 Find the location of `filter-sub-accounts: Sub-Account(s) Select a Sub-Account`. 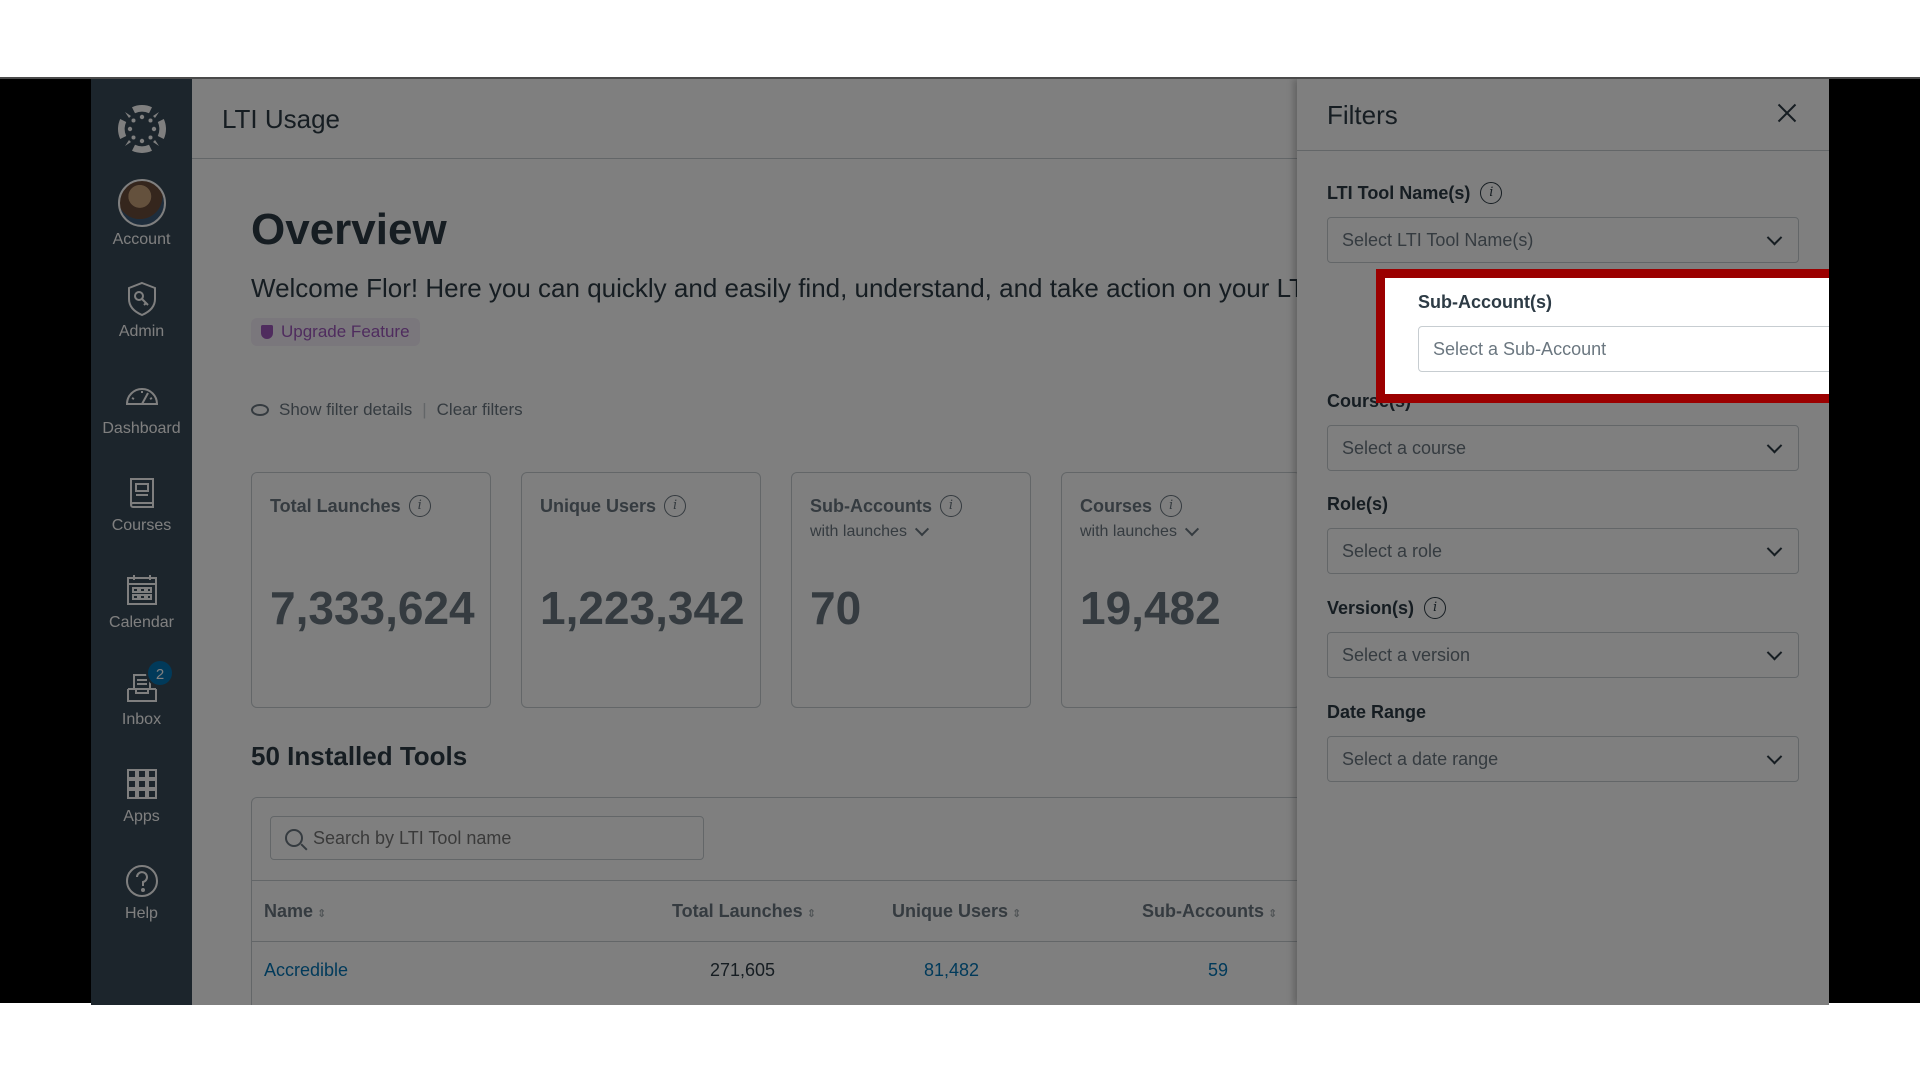

filter-sub-accounts: Sub-Account(s) Select a Sub-Account is located at coordinates (1623, 331).